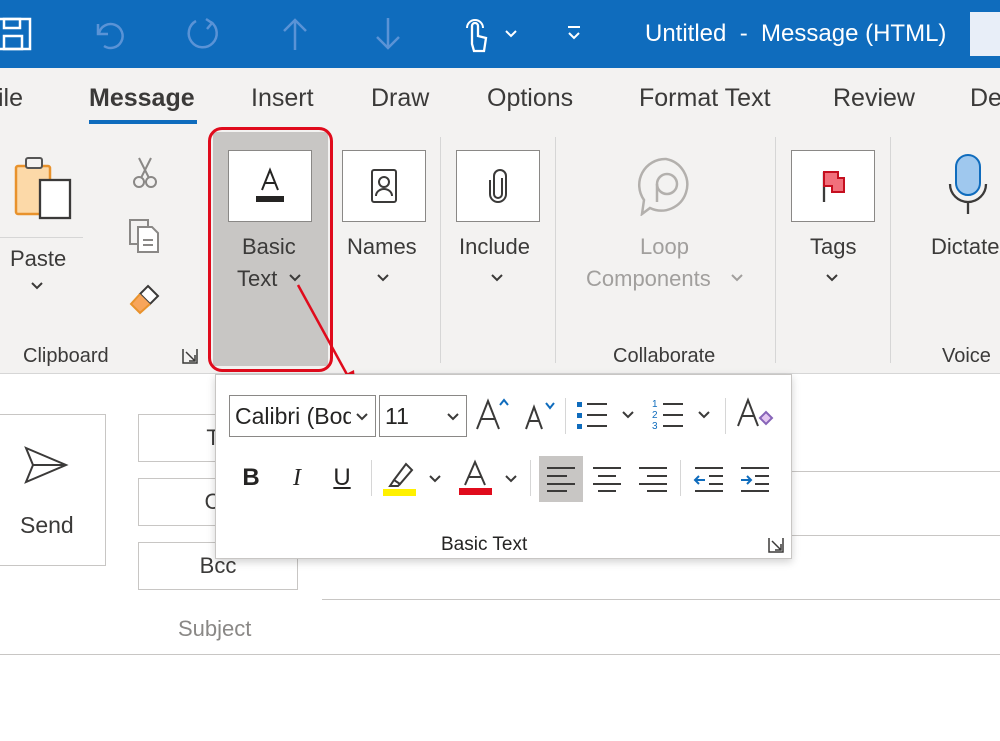 This screenshot has height=741, width=1000. Describe the element at coordinates (145, 173) in the screenshot. I see `cut-icon` at that location.